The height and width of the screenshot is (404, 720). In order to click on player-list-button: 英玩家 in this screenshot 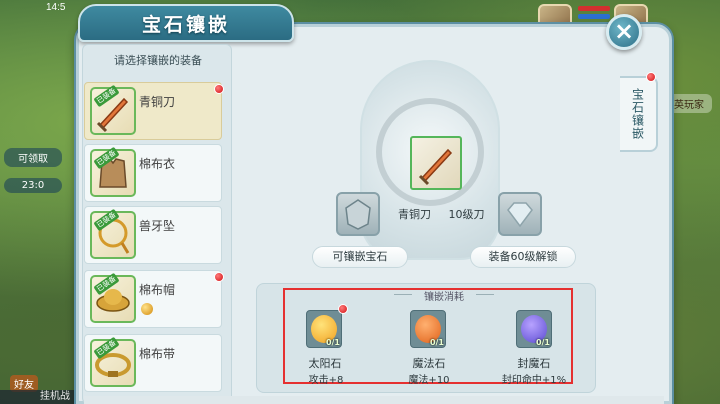, I will do `click(689, 103)`.